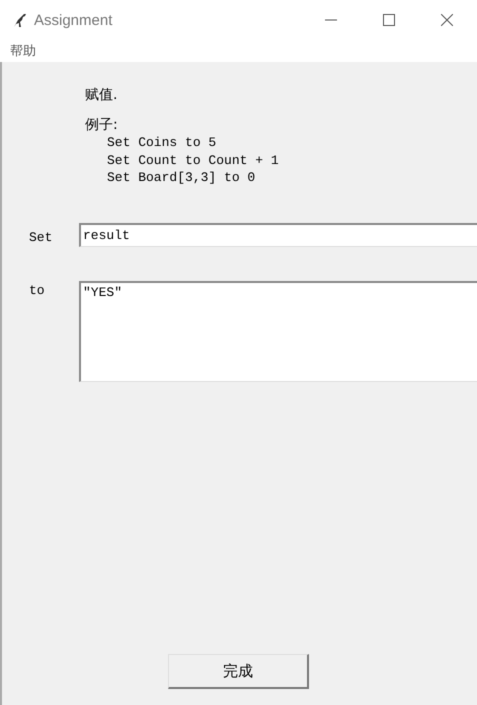 The image size is (477, 705). What do you see at coordinates (389, 20) in the screenshot?
I see `maximize-icon` at bounding box center [389, 20].